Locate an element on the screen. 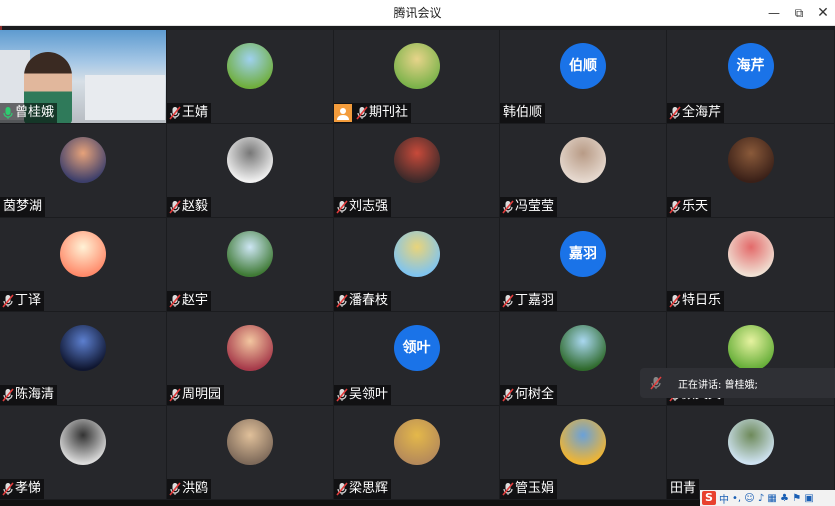  participant-tile: 孝悌 is located at coordinates (83, 453).